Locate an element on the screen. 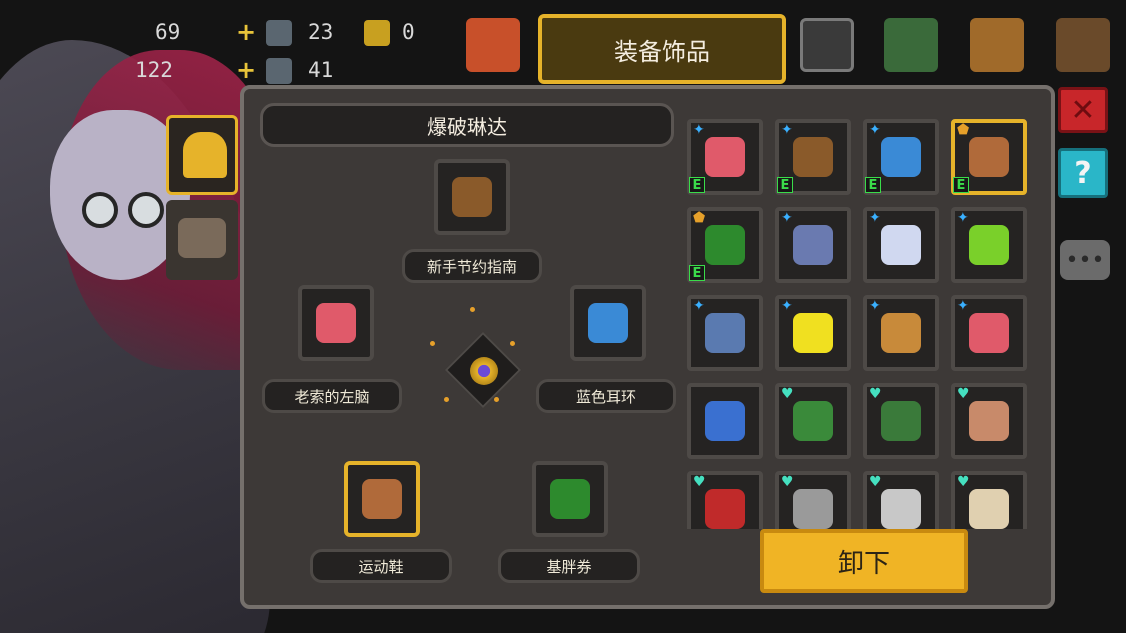 The width and height of the screenshot is (1126, 633). amulet-gem-icon is located at coordinates (484, 371).